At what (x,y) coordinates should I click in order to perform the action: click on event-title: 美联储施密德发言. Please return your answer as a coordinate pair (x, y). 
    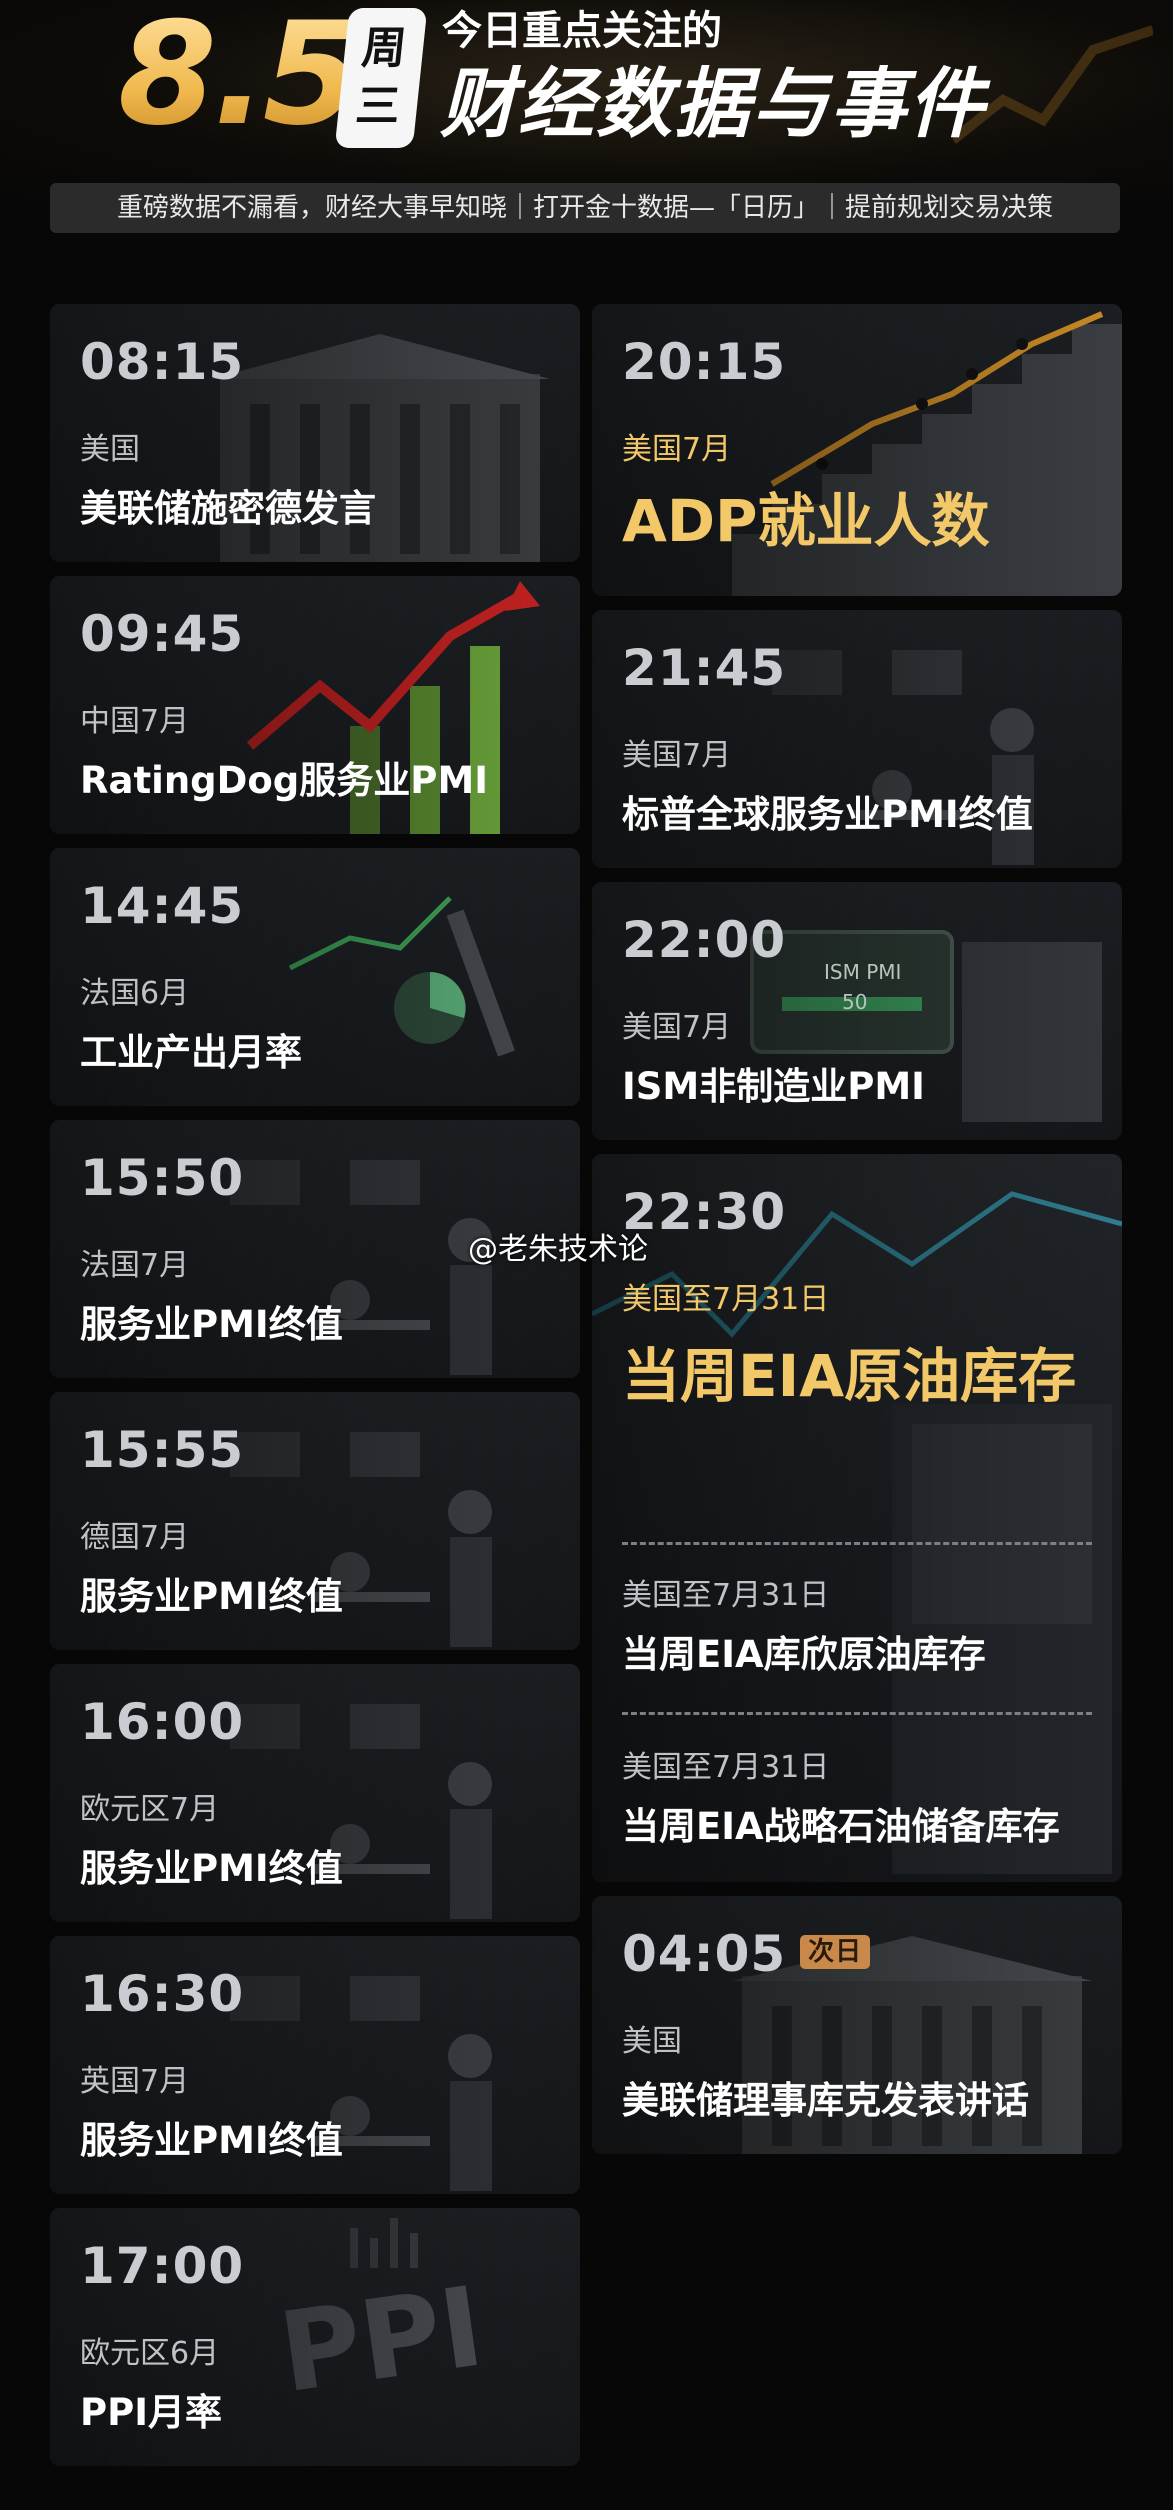
    Looking at the image, I should click on (228, 508).